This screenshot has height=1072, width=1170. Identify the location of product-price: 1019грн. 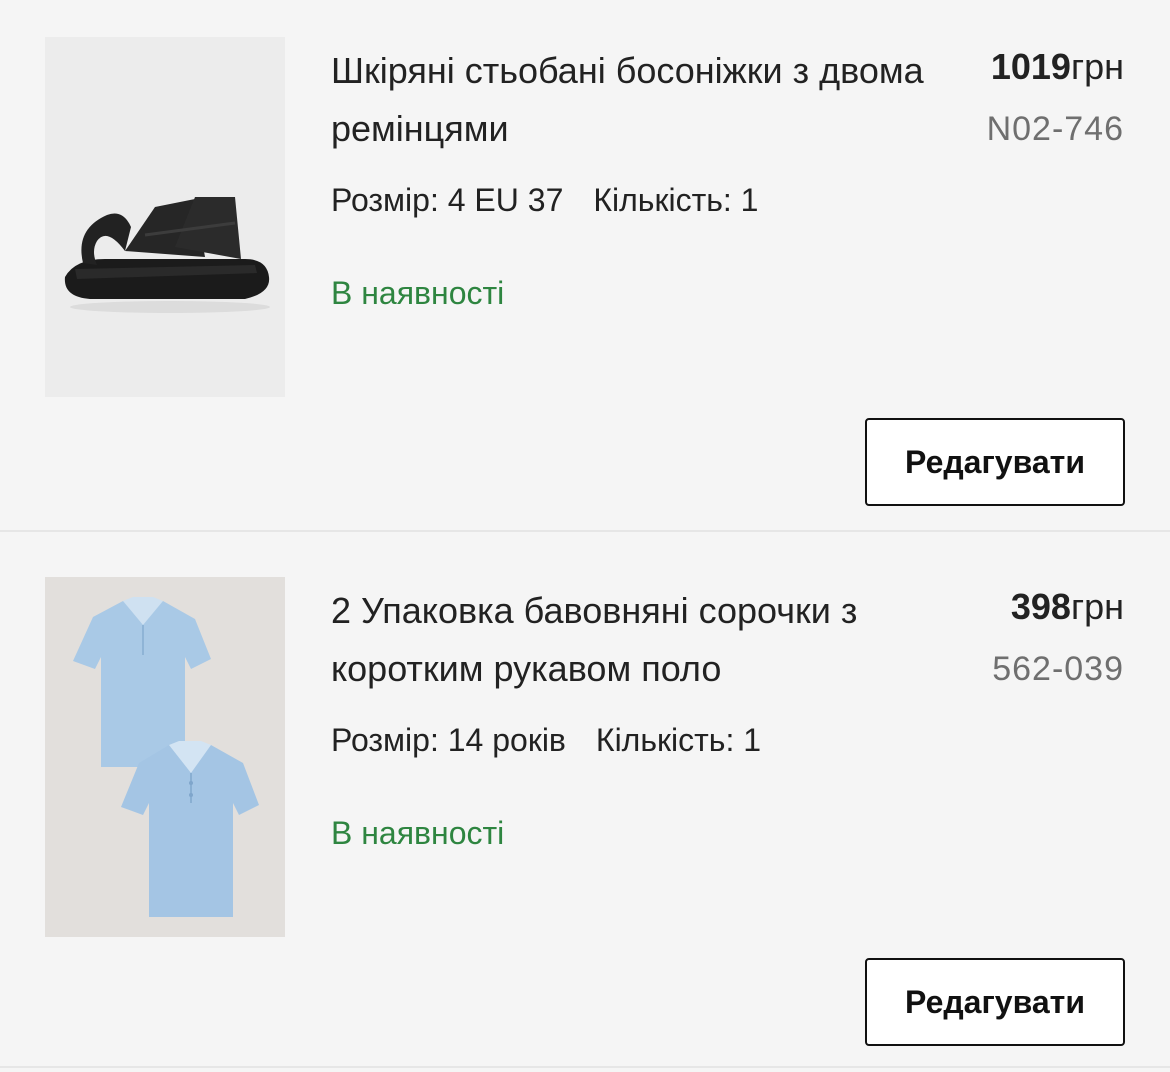
(1057, 67).